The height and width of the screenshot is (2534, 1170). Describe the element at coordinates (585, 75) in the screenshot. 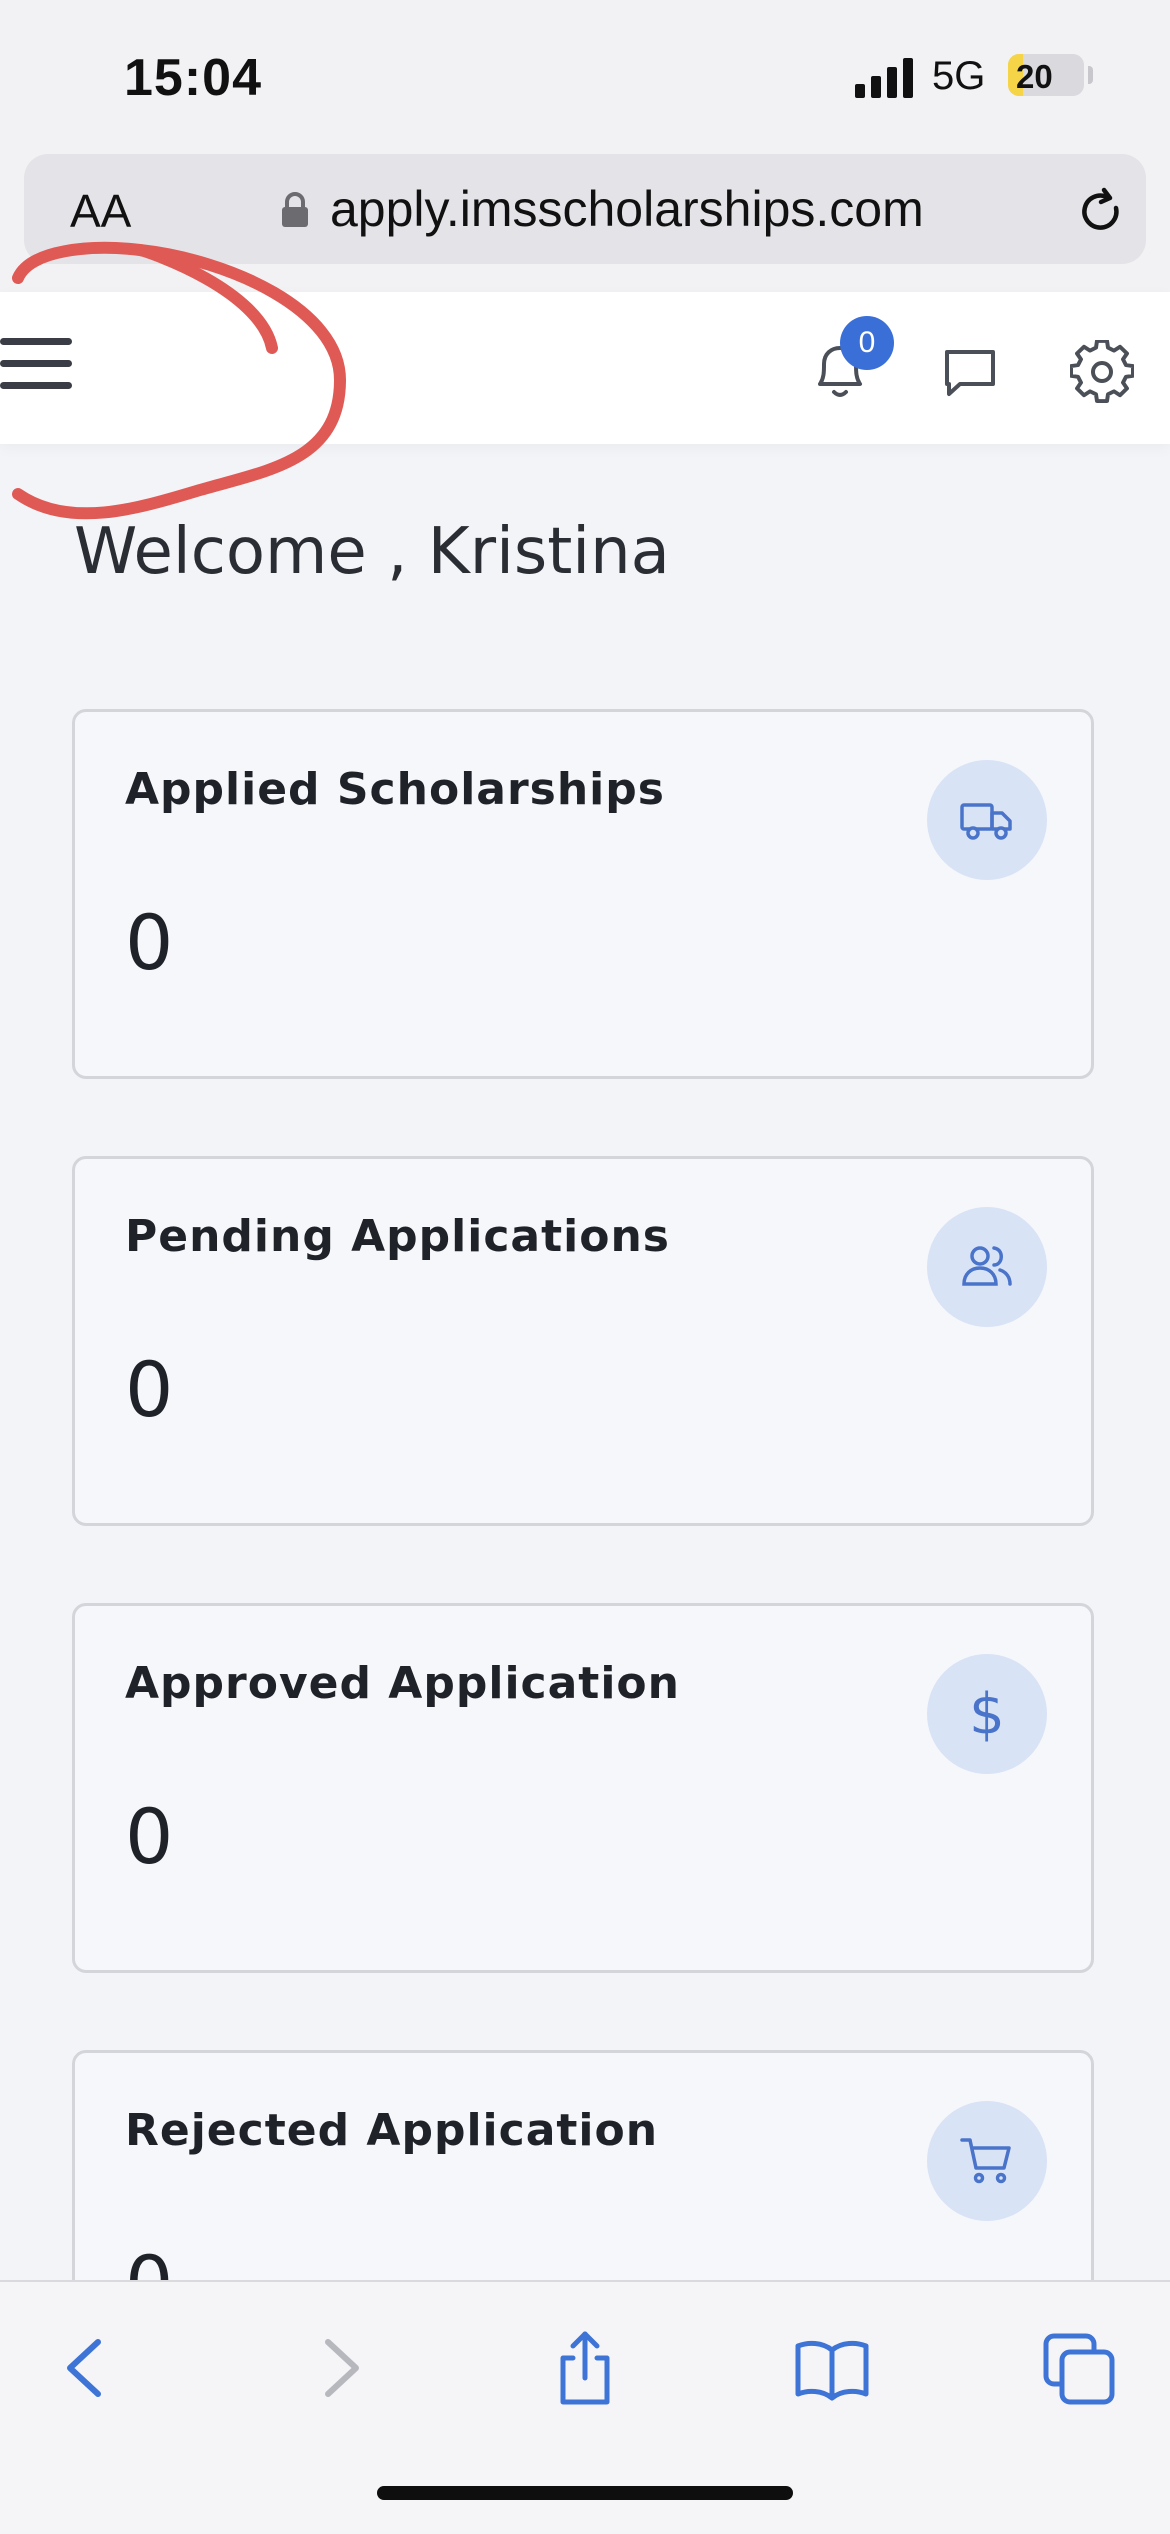

I see `status-bar: 15:04 5G 20` at that location.